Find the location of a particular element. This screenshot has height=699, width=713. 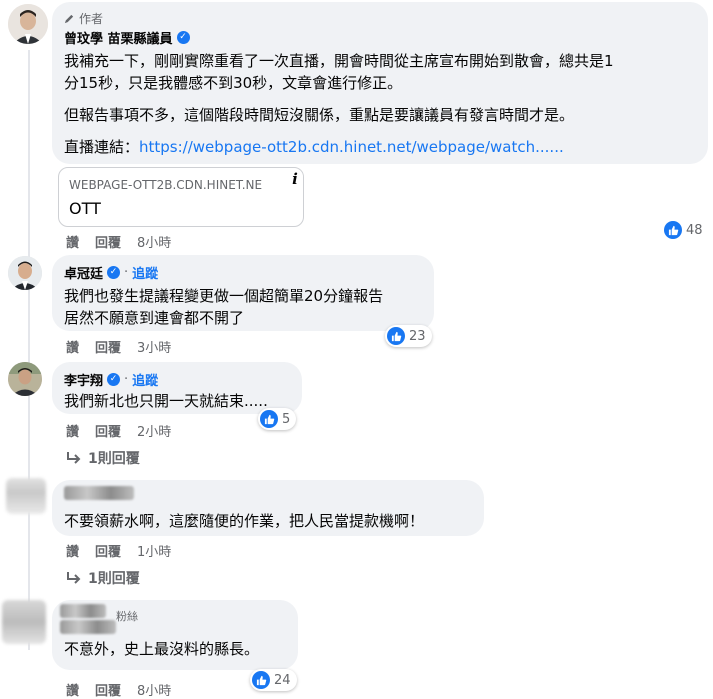

link-card-title: OTT is located at coordinates (85, 208).